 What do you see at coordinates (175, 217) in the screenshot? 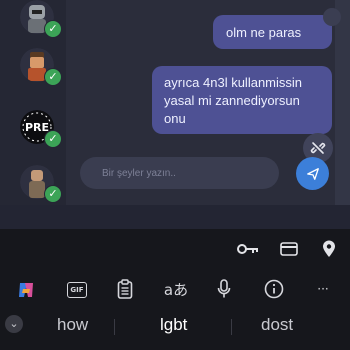
I see `chat-bottom-strip` at bounding box center [175, 217].